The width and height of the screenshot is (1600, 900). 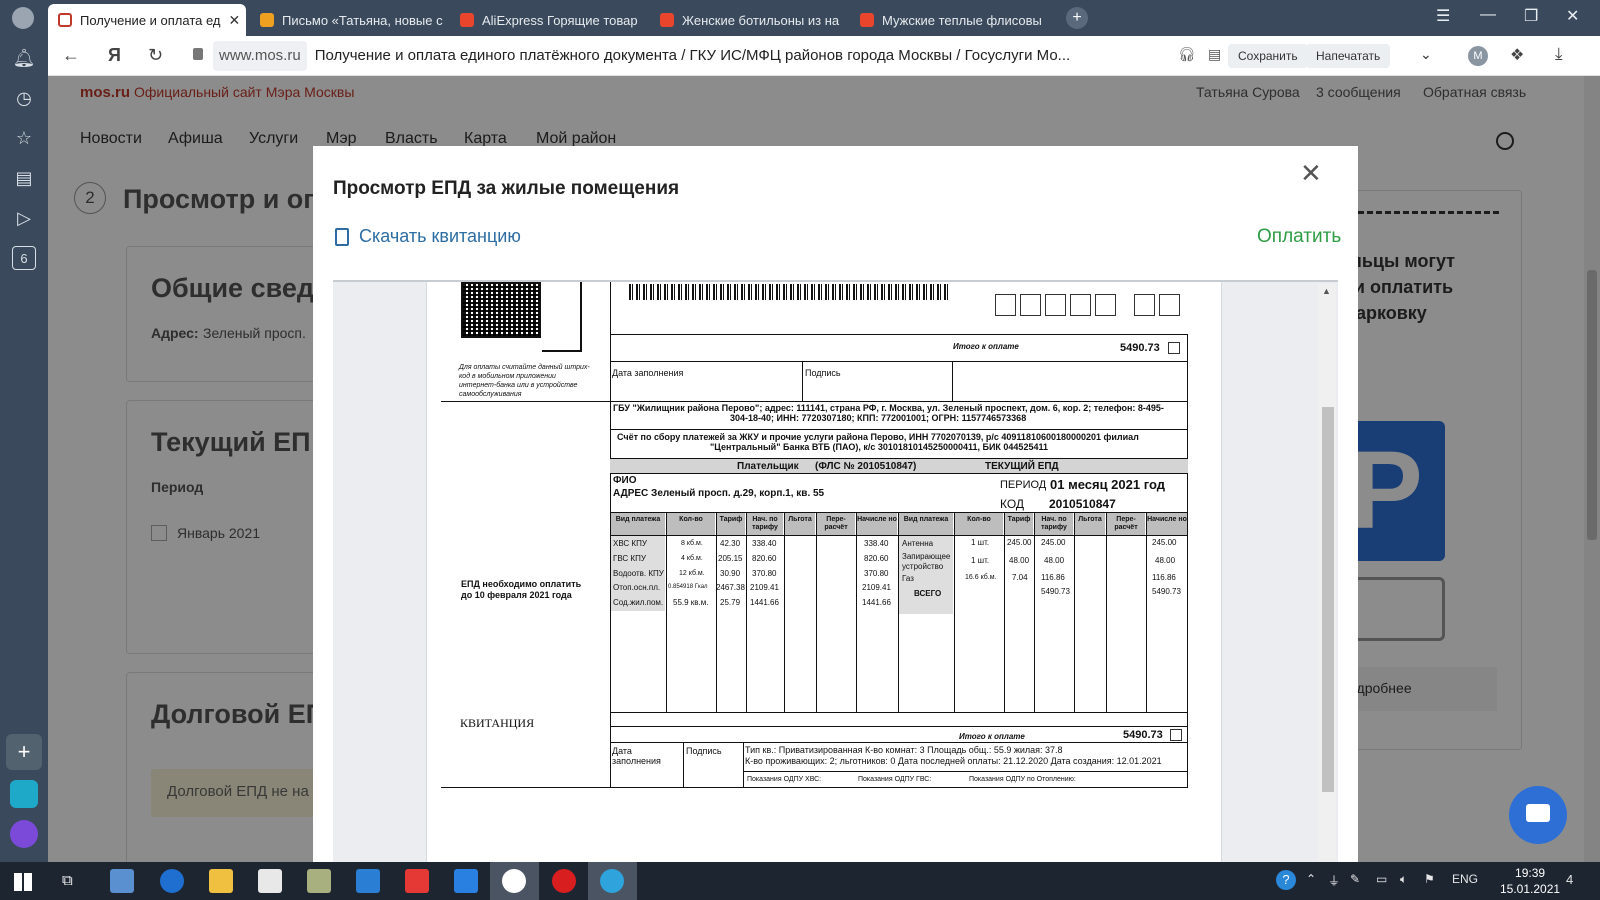 What do you see at coordinates (24, 218) in the screenshot?
I see `play-icon: ▷` at bounding box center [24, 218].